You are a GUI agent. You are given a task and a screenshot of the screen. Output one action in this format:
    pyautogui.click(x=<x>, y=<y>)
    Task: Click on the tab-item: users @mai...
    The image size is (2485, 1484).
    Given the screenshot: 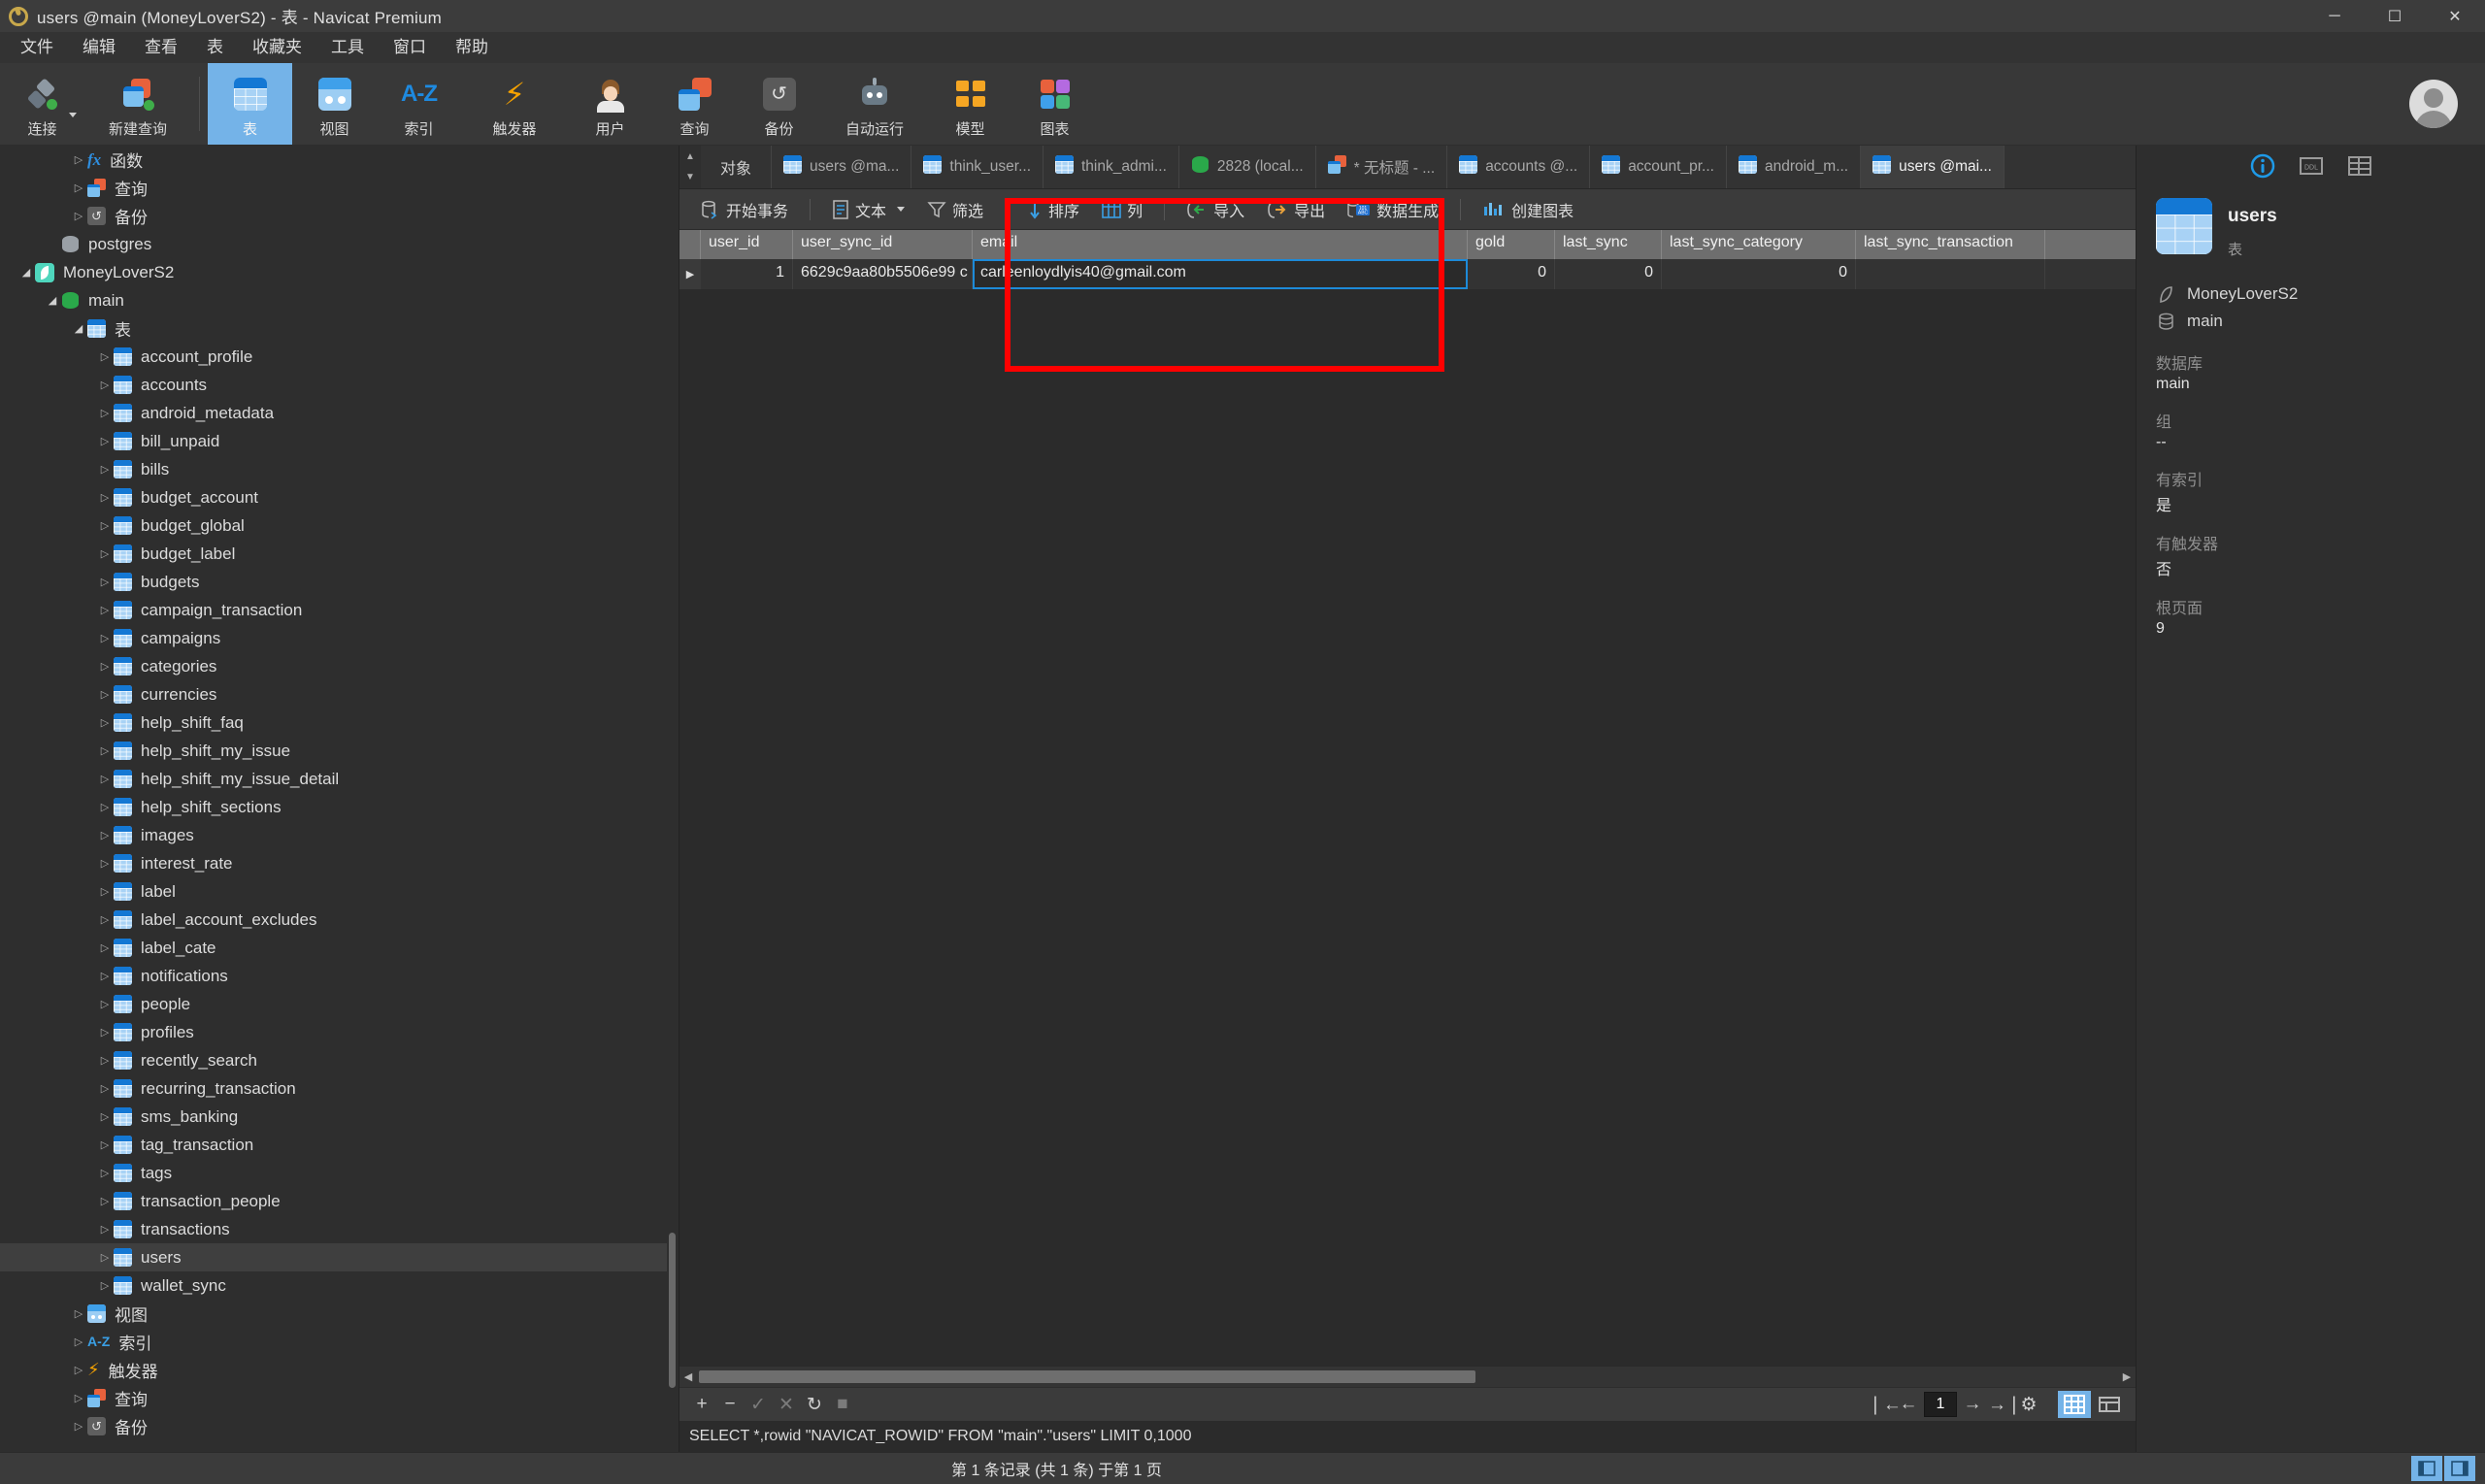 What is the action you would take?
    pyautogui.click(x=1933, y=167)
    